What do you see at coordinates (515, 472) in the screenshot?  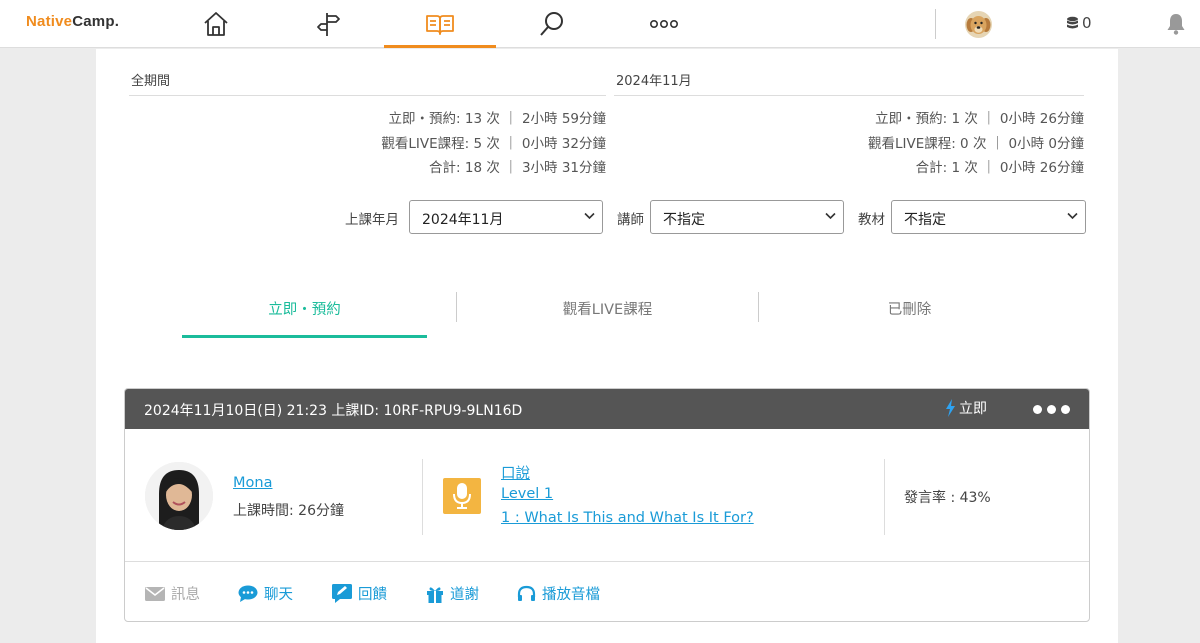 I see `material-category-link: 口說` at bounding box center [515, 472].